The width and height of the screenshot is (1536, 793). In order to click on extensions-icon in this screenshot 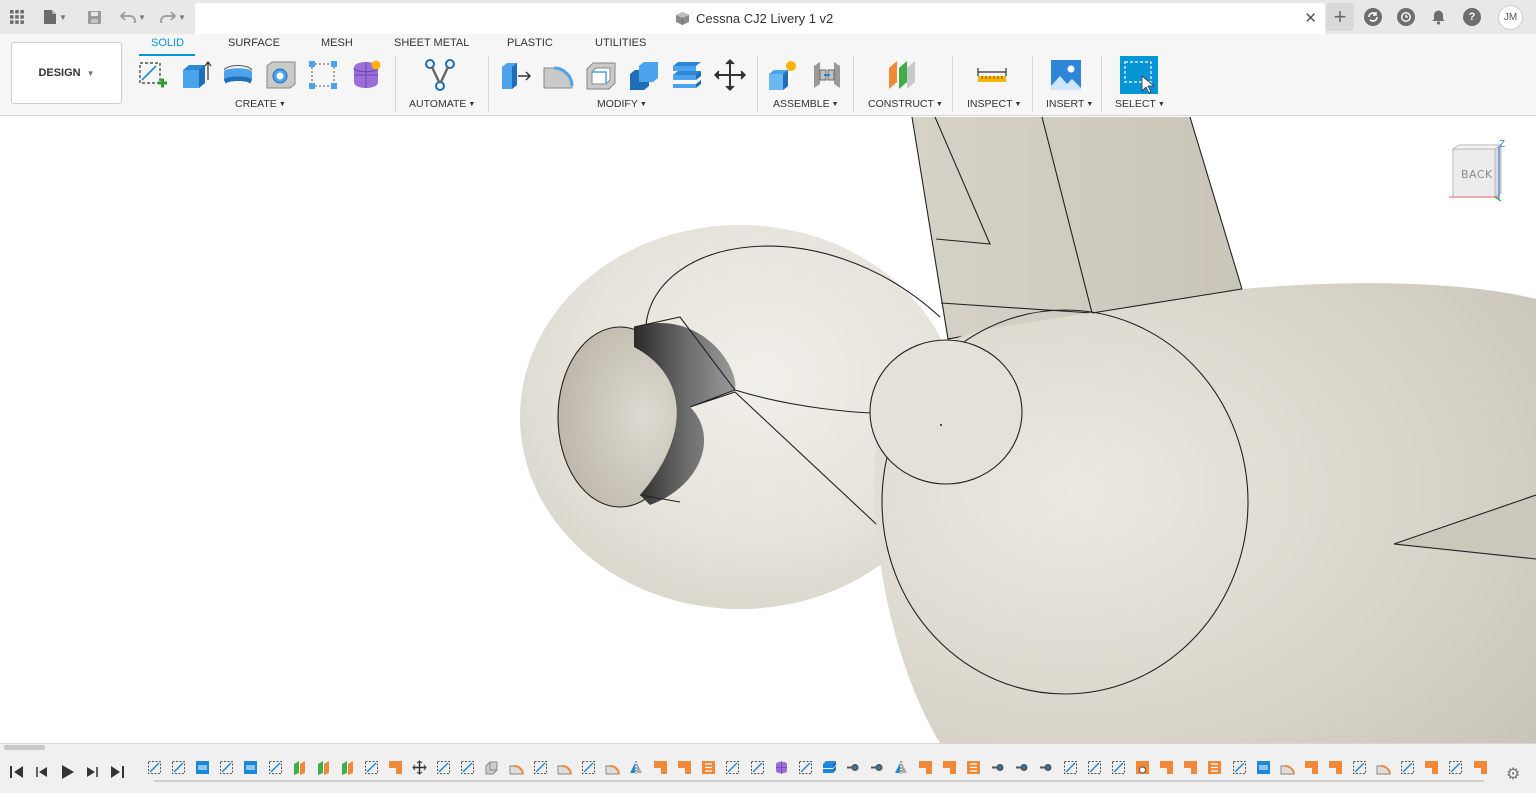, I will do `click(1373, 17)`.